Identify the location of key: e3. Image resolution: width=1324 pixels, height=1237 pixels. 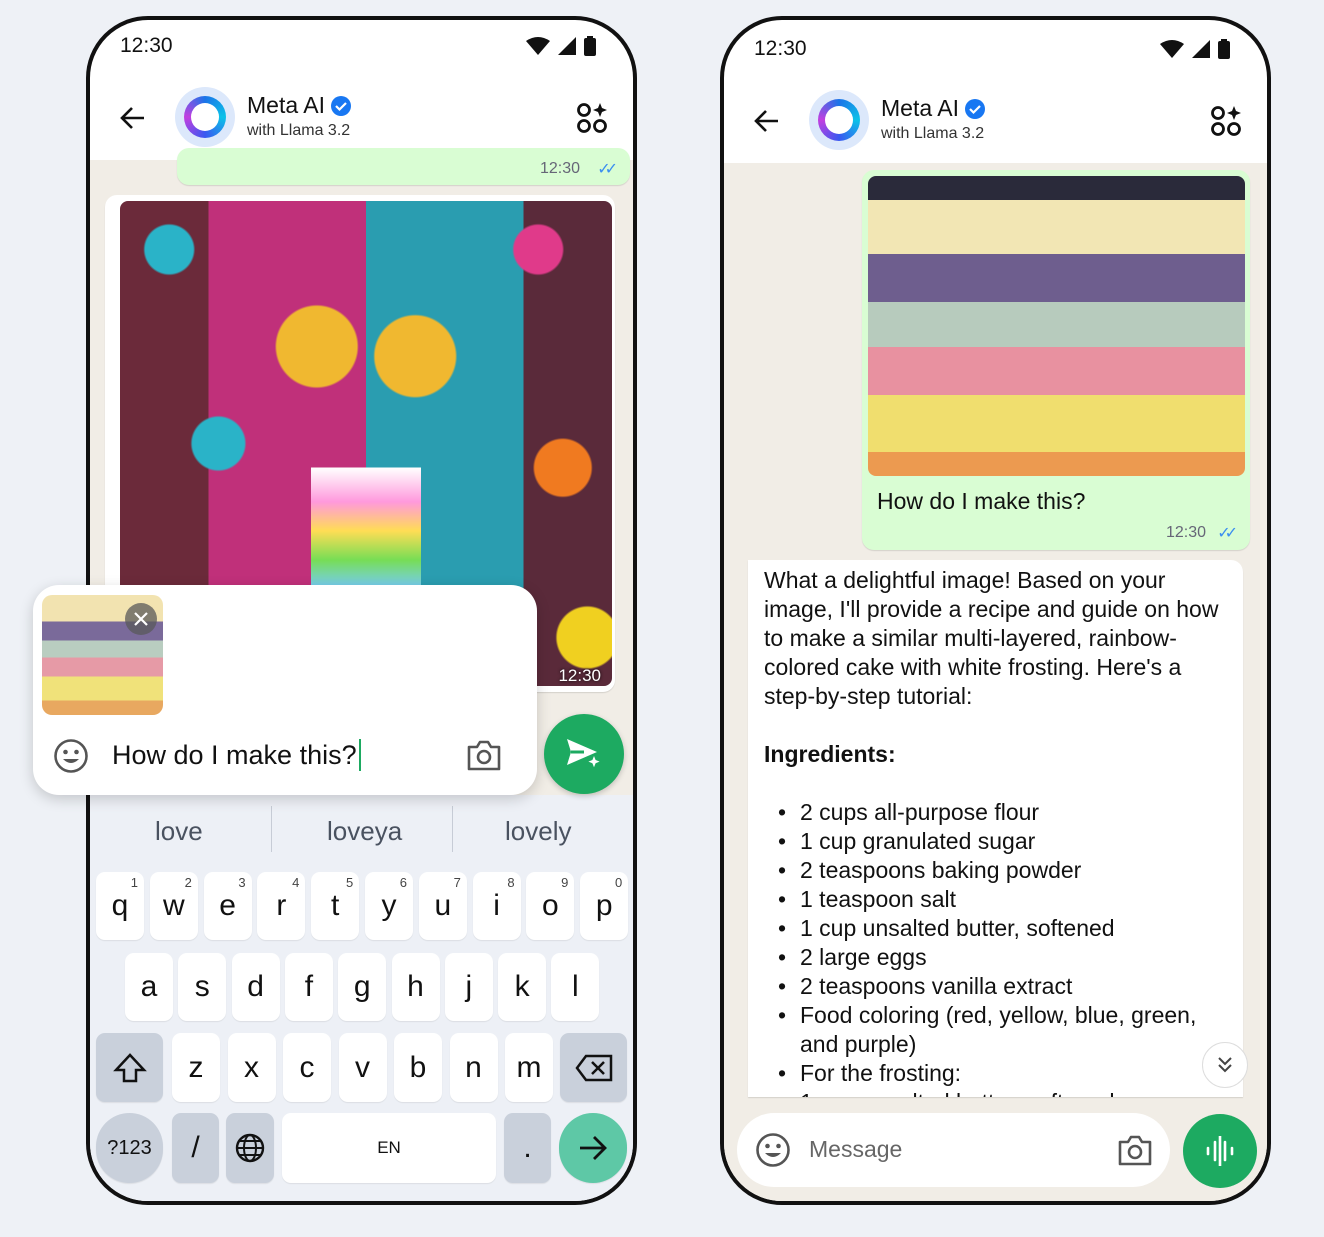
(227, 906).